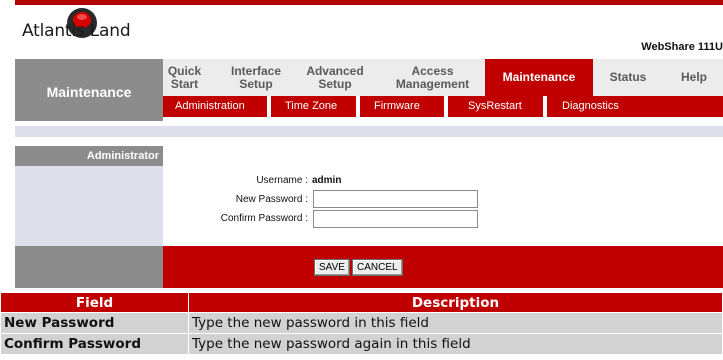 The image size is (723, 360). What do you see at coordinates (694, 77) in the screenshot?
I see `tab-help: Help` at bounding box center [694, 77].